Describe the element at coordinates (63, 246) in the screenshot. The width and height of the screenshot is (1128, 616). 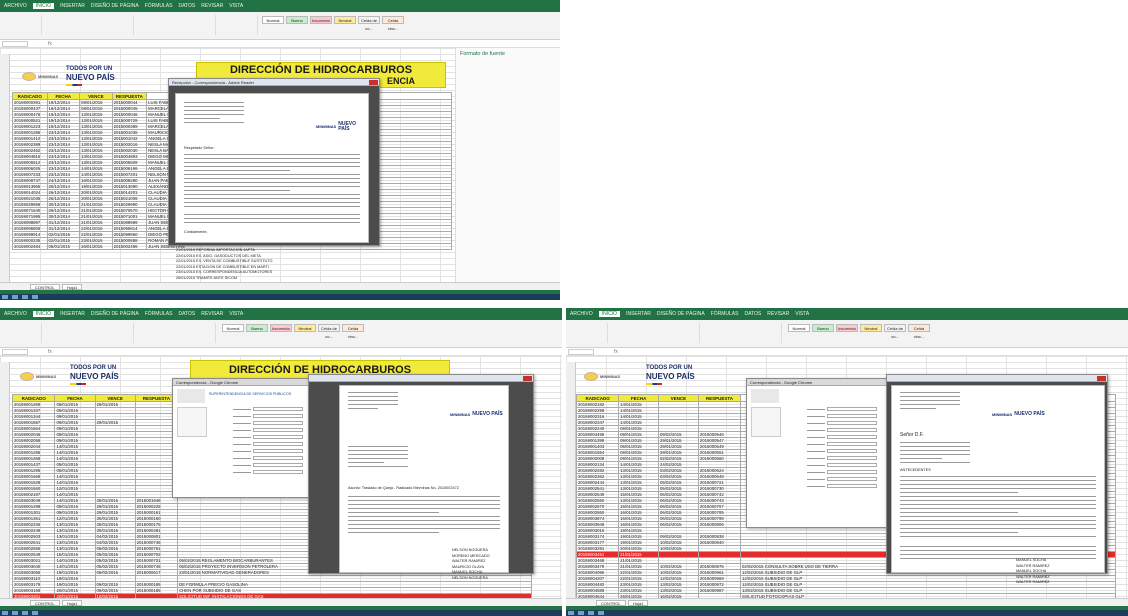
I see `table-cell: 05/01/2015` at that location.